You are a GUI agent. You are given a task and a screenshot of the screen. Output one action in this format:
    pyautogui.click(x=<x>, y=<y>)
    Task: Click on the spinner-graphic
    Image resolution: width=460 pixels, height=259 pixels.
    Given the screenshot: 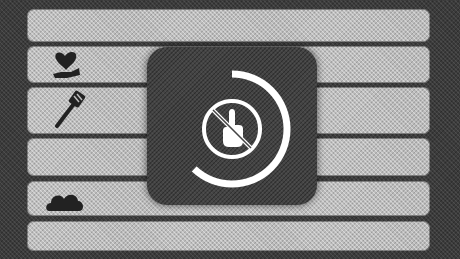 What is the action you would take?
    pyautogui.click(x=232, y=129)
    